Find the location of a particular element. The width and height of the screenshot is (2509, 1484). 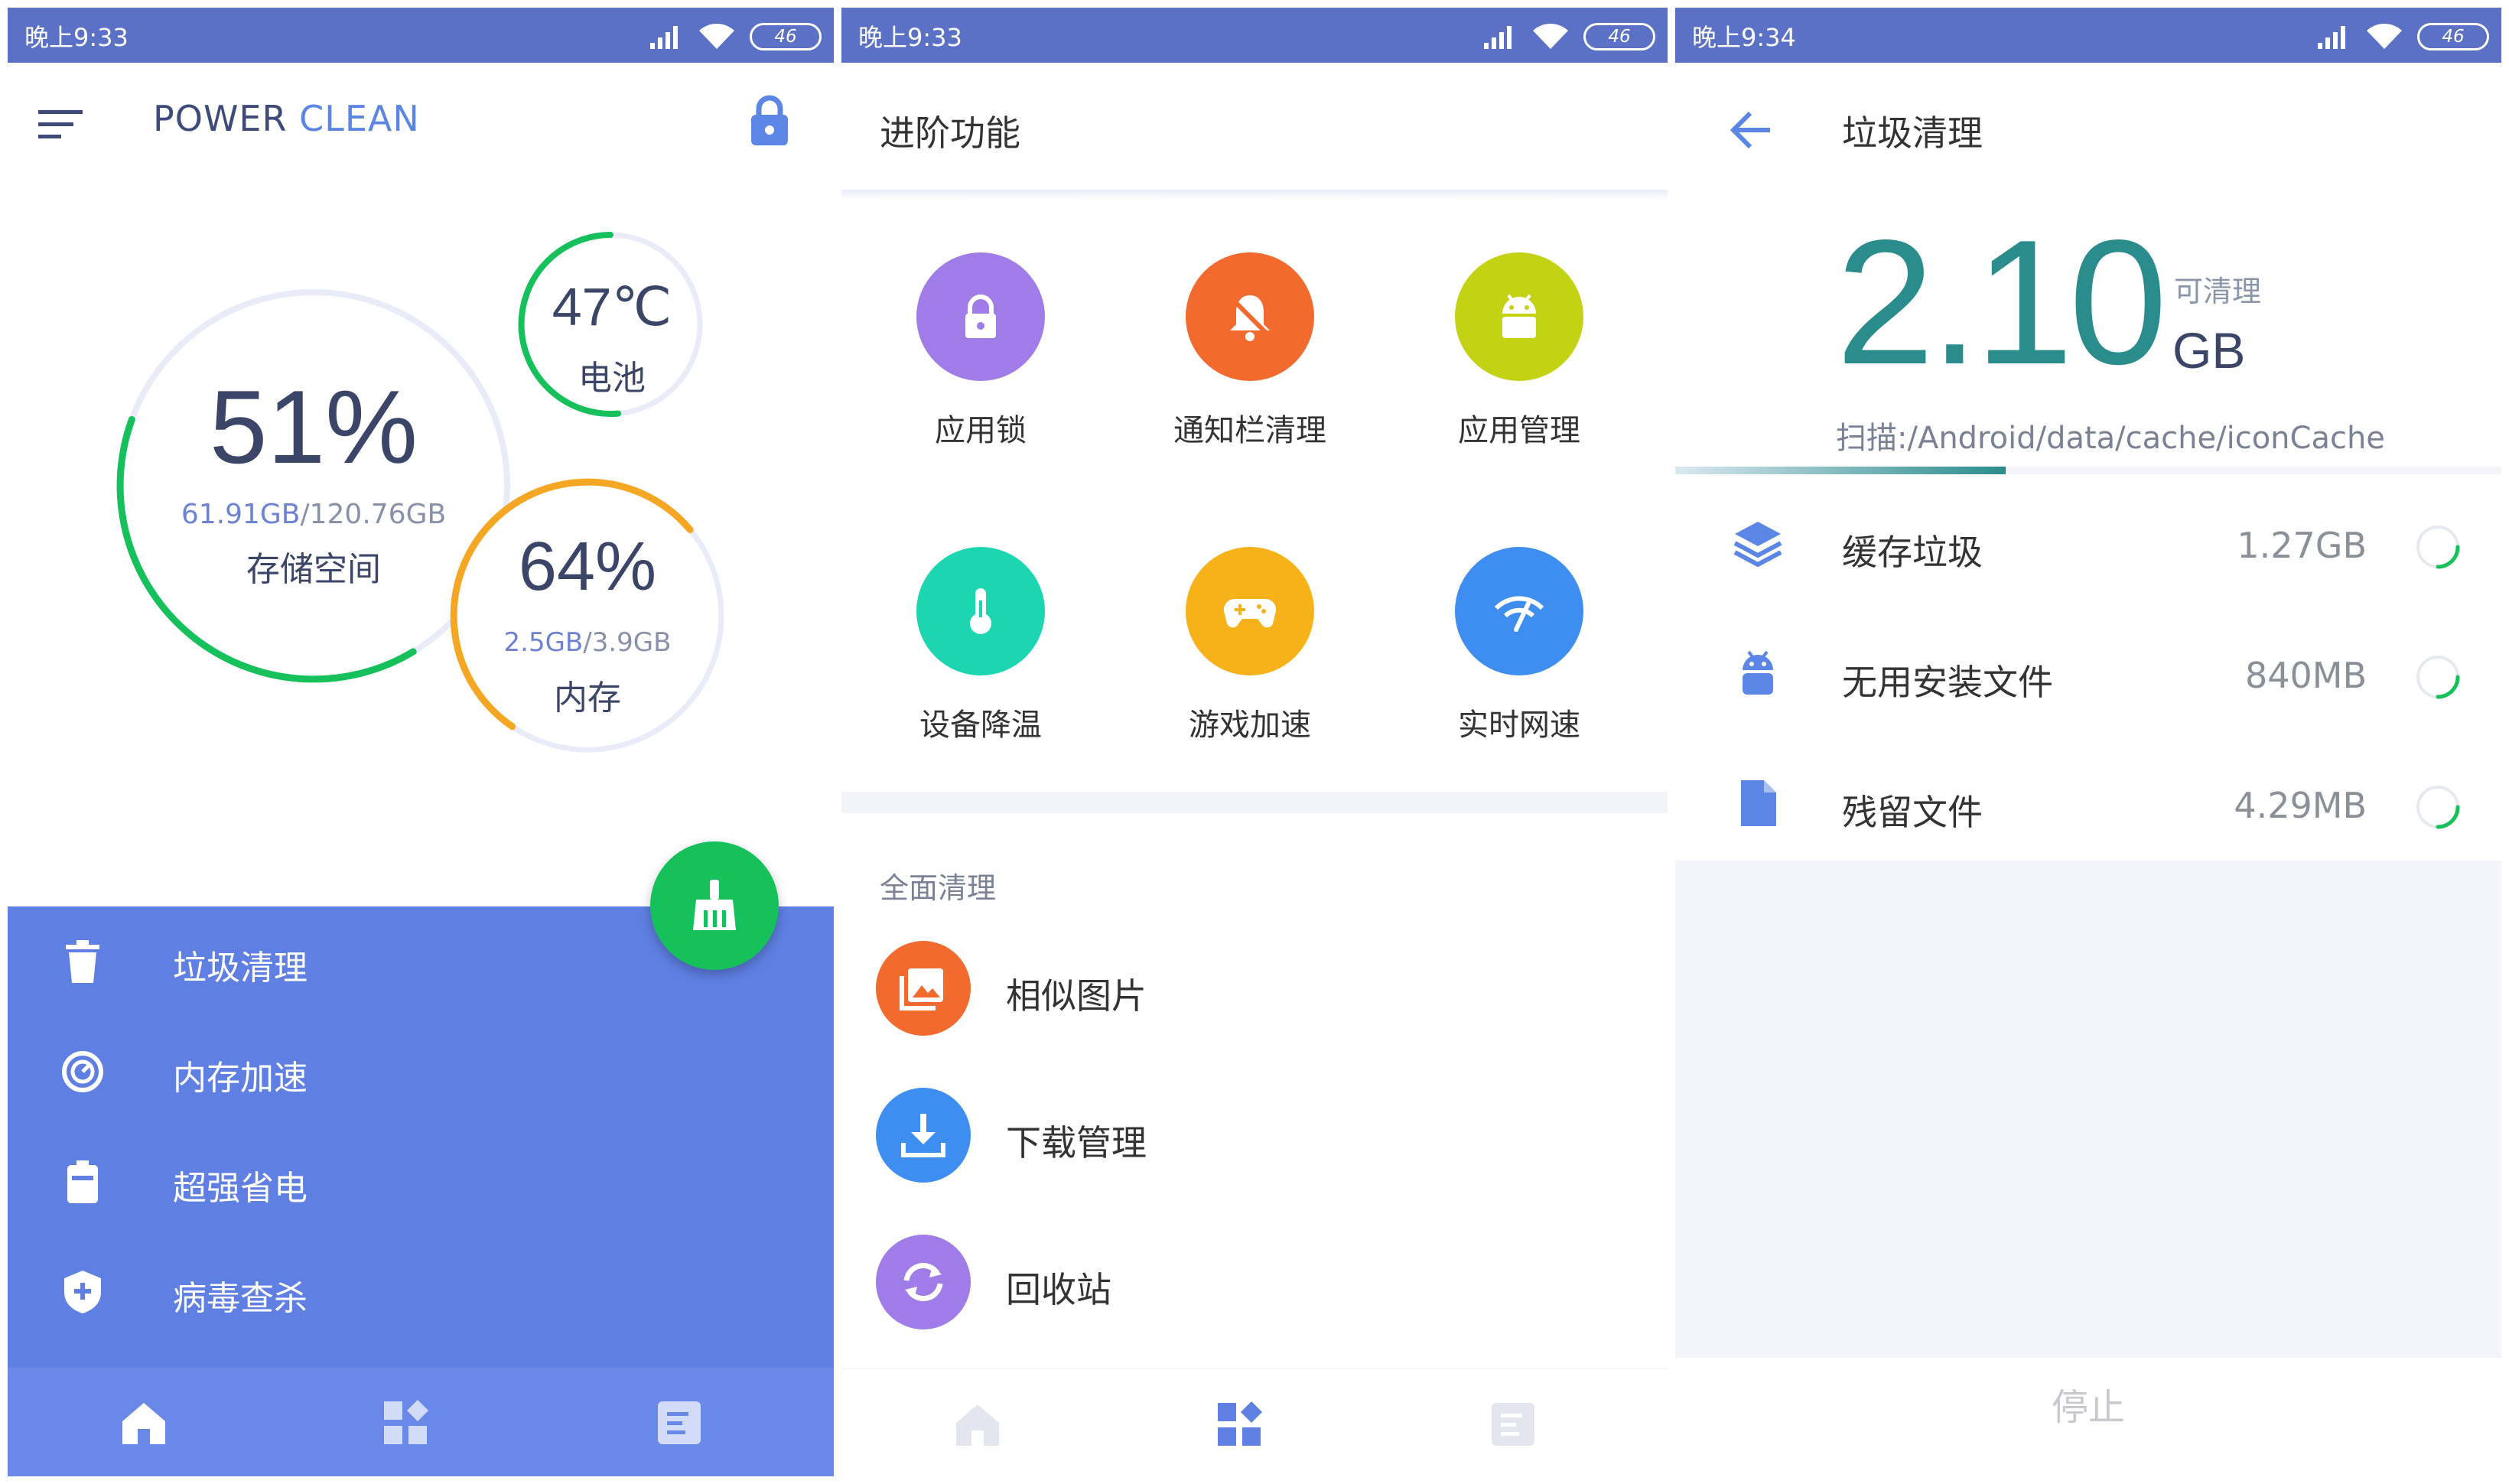

list-item-similar-photos: 相似图片 is located at coordinates (1258, 990).